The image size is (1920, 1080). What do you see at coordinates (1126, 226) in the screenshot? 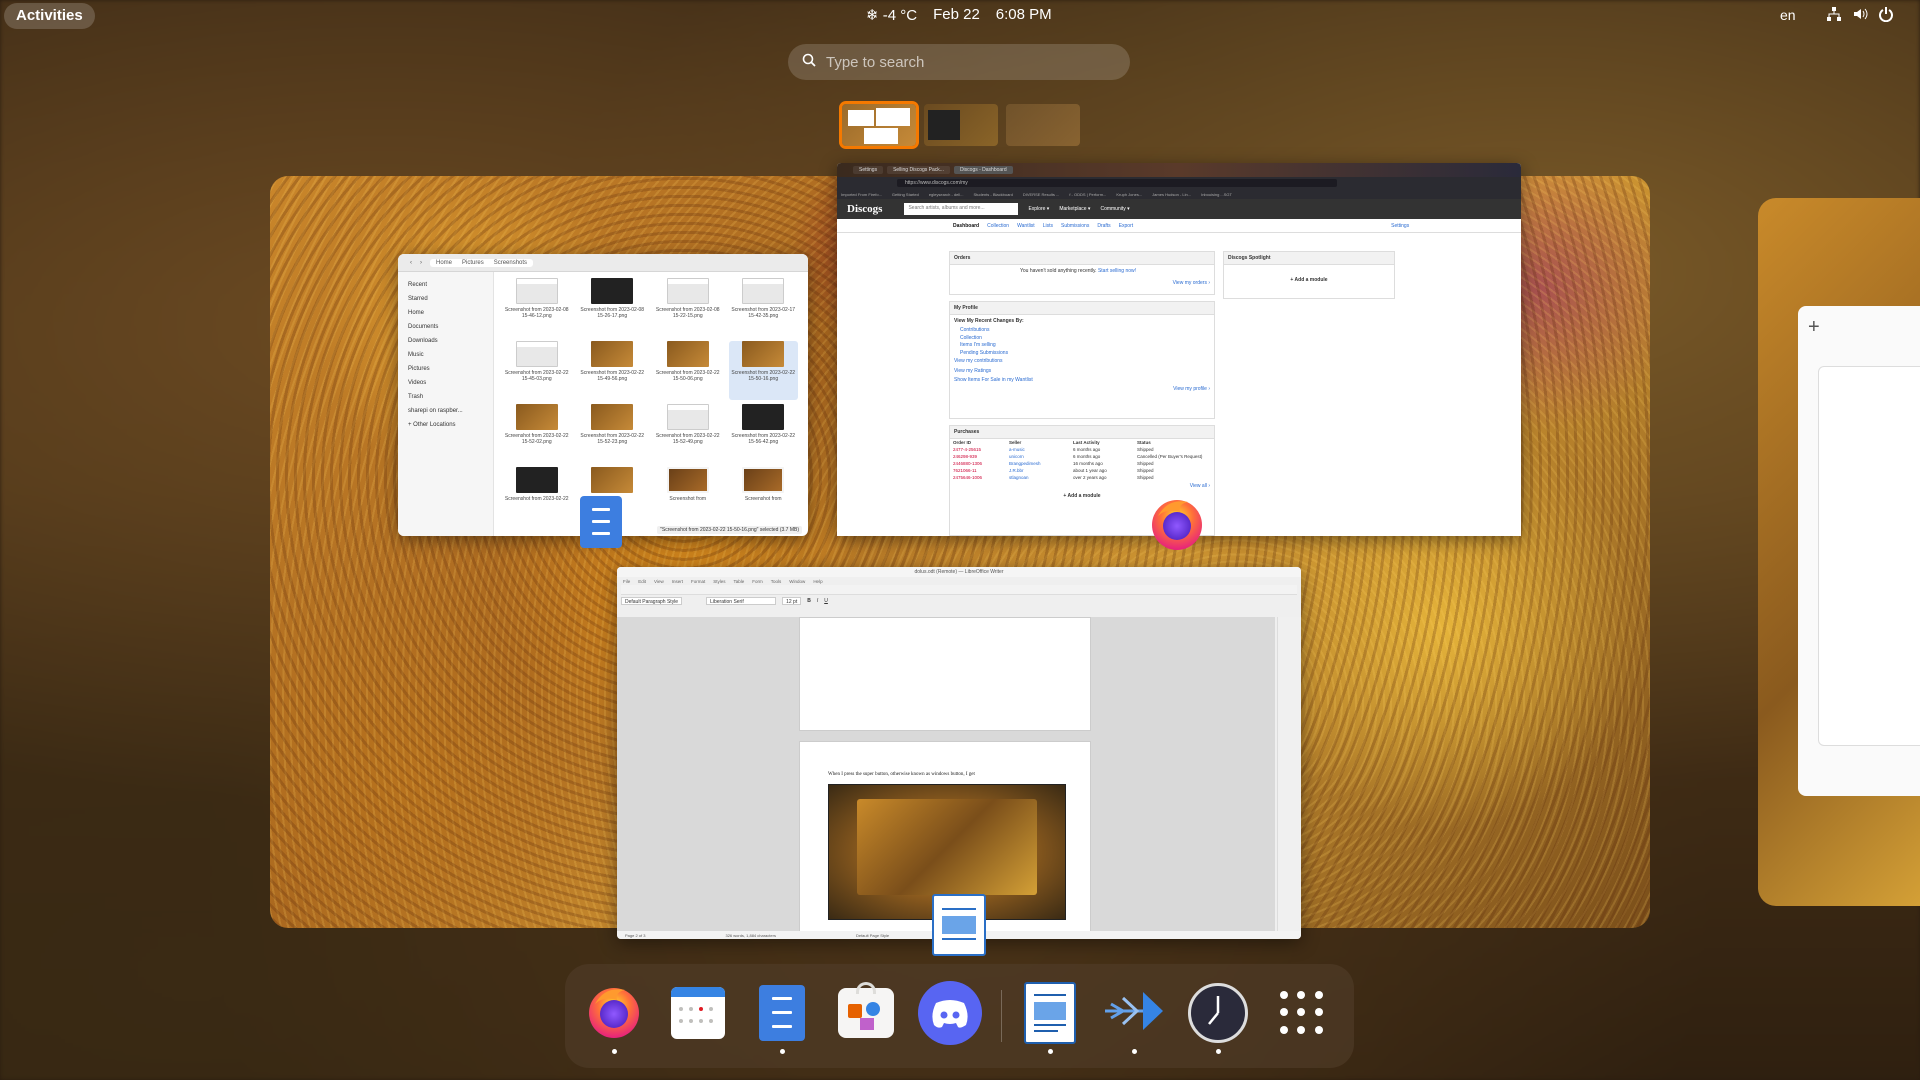
I see `subnav-item: Export` at bounding box center [1126, 226].